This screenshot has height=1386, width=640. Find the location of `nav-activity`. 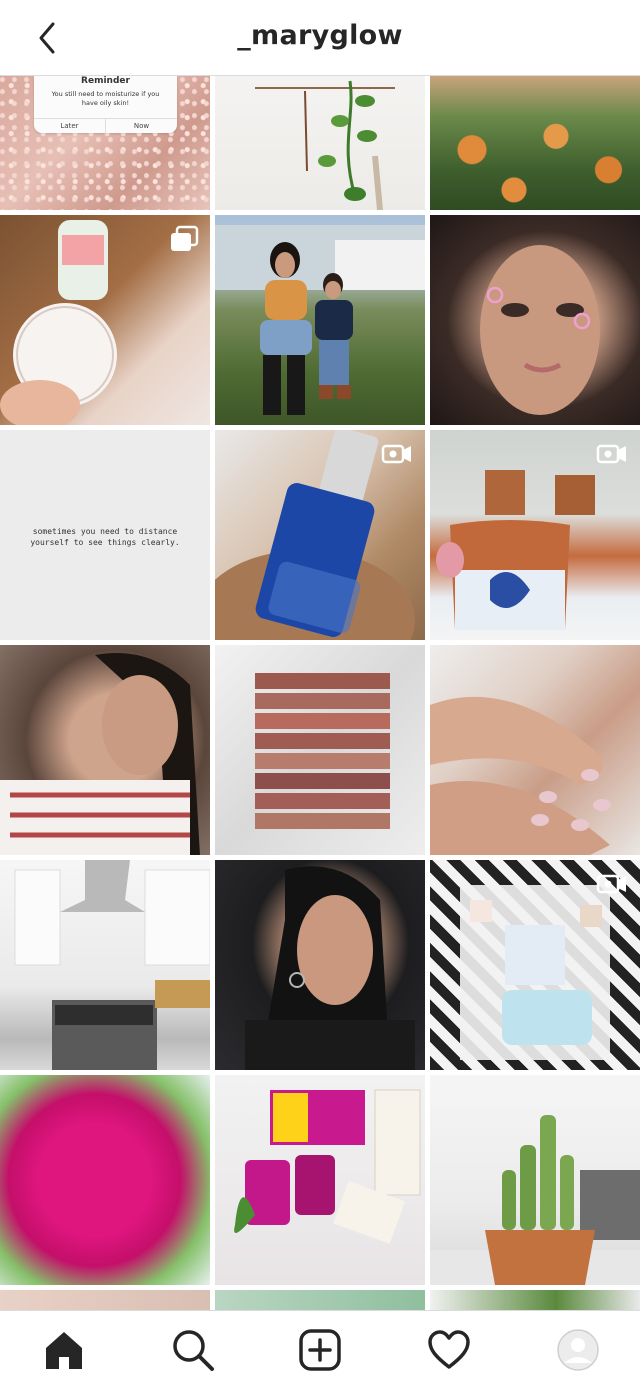

nav-activity is located at coordinates (449, 1350).